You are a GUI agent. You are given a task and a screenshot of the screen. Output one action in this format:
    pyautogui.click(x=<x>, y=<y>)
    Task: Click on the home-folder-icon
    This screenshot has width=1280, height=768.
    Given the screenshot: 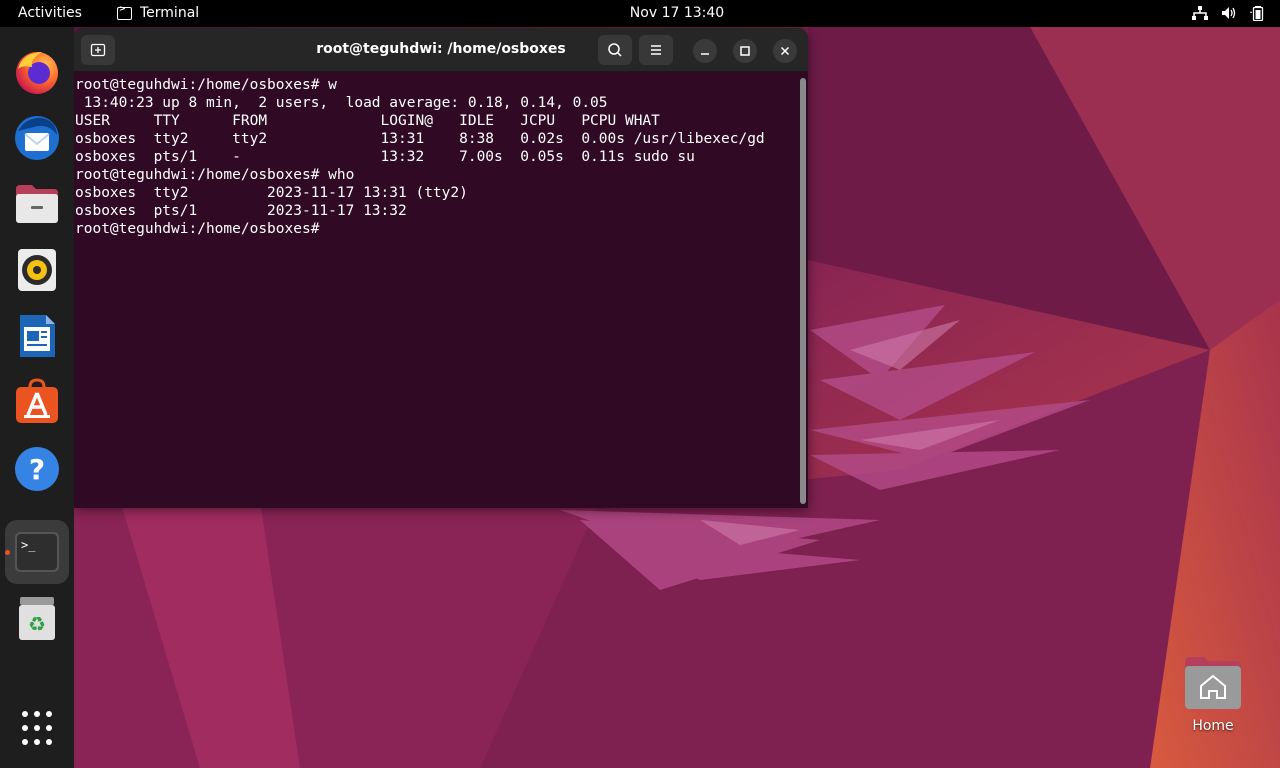 What is the action you would take?
    pyautogui.click(x=1213, y=683)
    